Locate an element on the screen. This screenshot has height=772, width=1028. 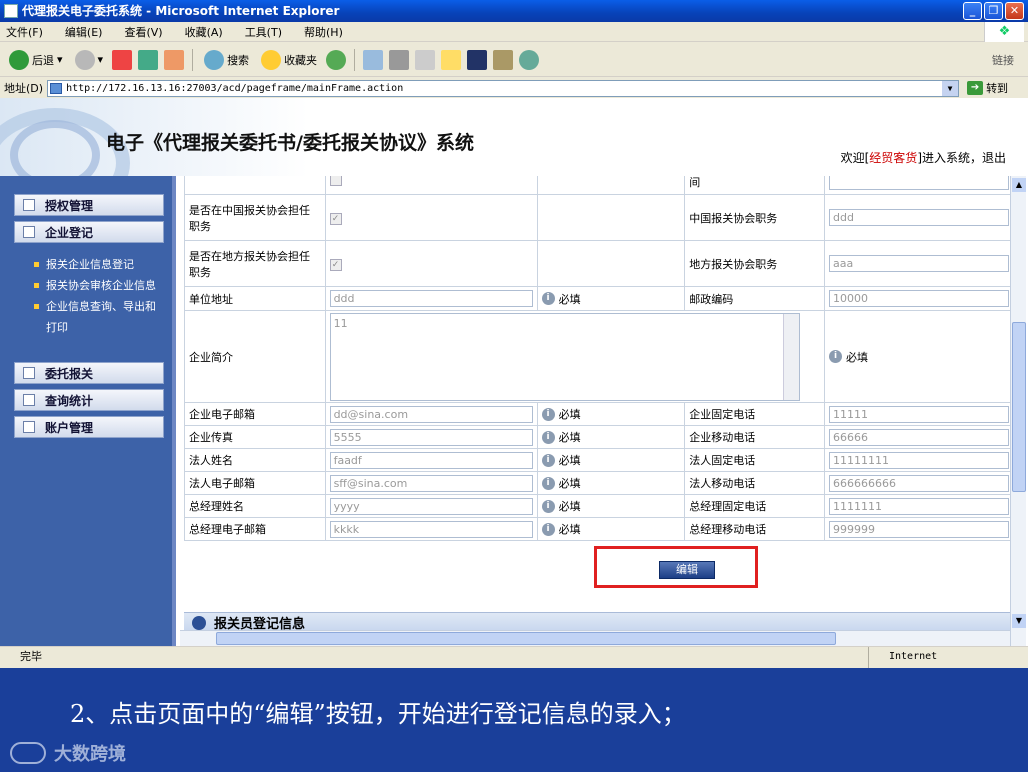
refresh-icon is located at coordinates (148, 59).